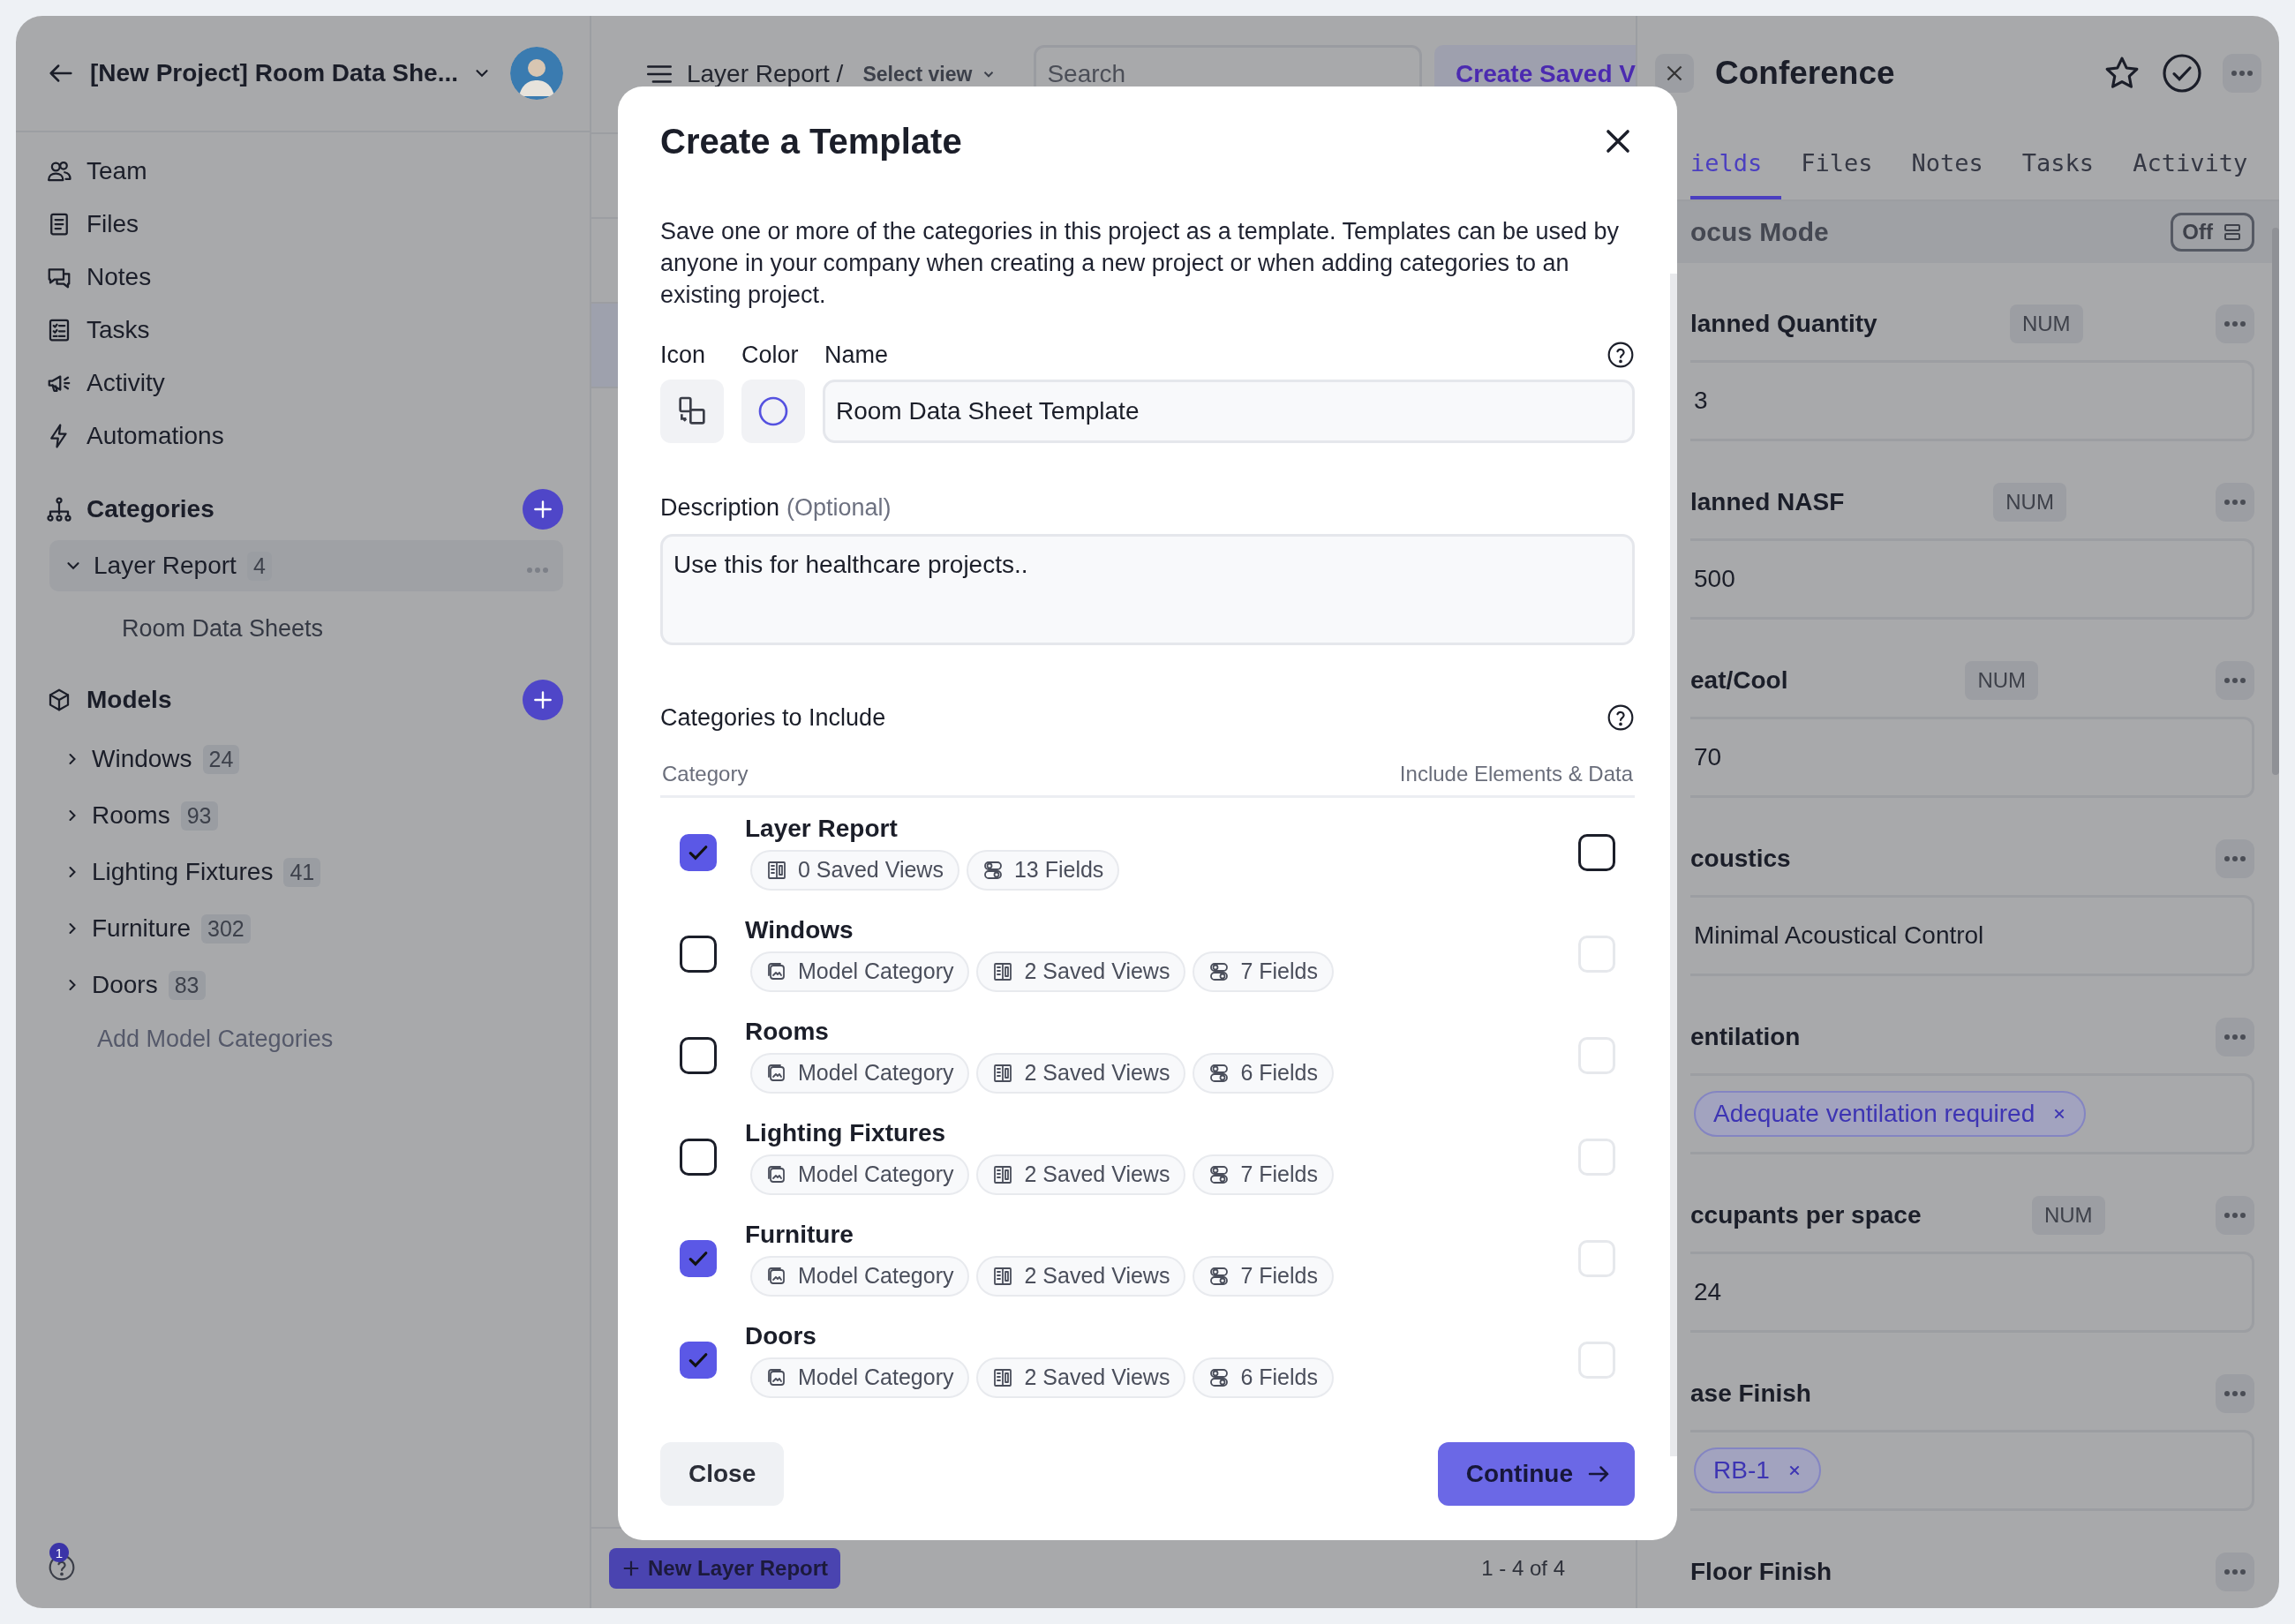 The width and height of the screenshot is (2295, 1624). Describe the element at coordinates (839, 508) in the screenshot. I see `optional-hint: (Optional)` at that location.